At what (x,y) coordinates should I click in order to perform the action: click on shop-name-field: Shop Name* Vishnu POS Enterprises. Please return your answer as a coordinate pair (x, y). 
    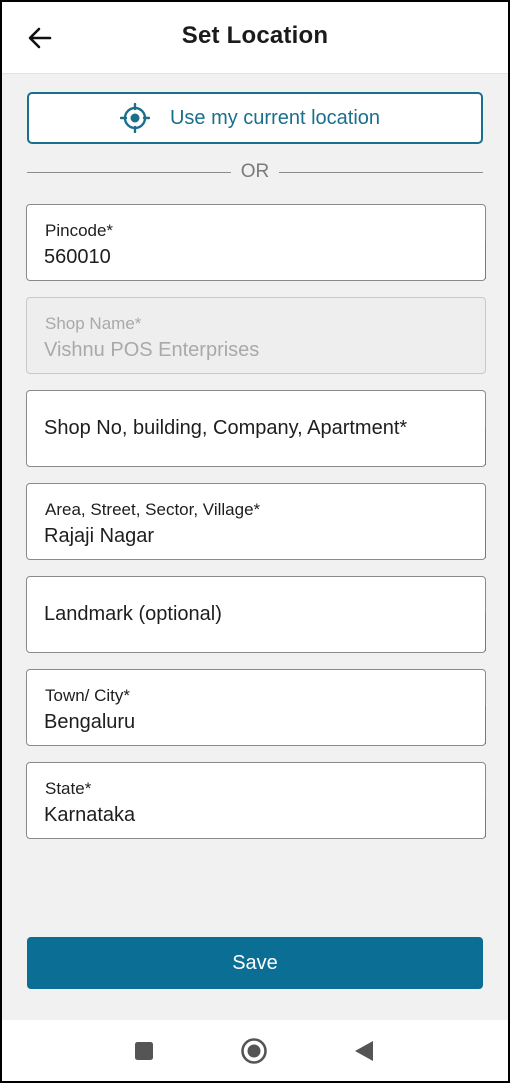
    Looking at the image, I should click on (256, 335).